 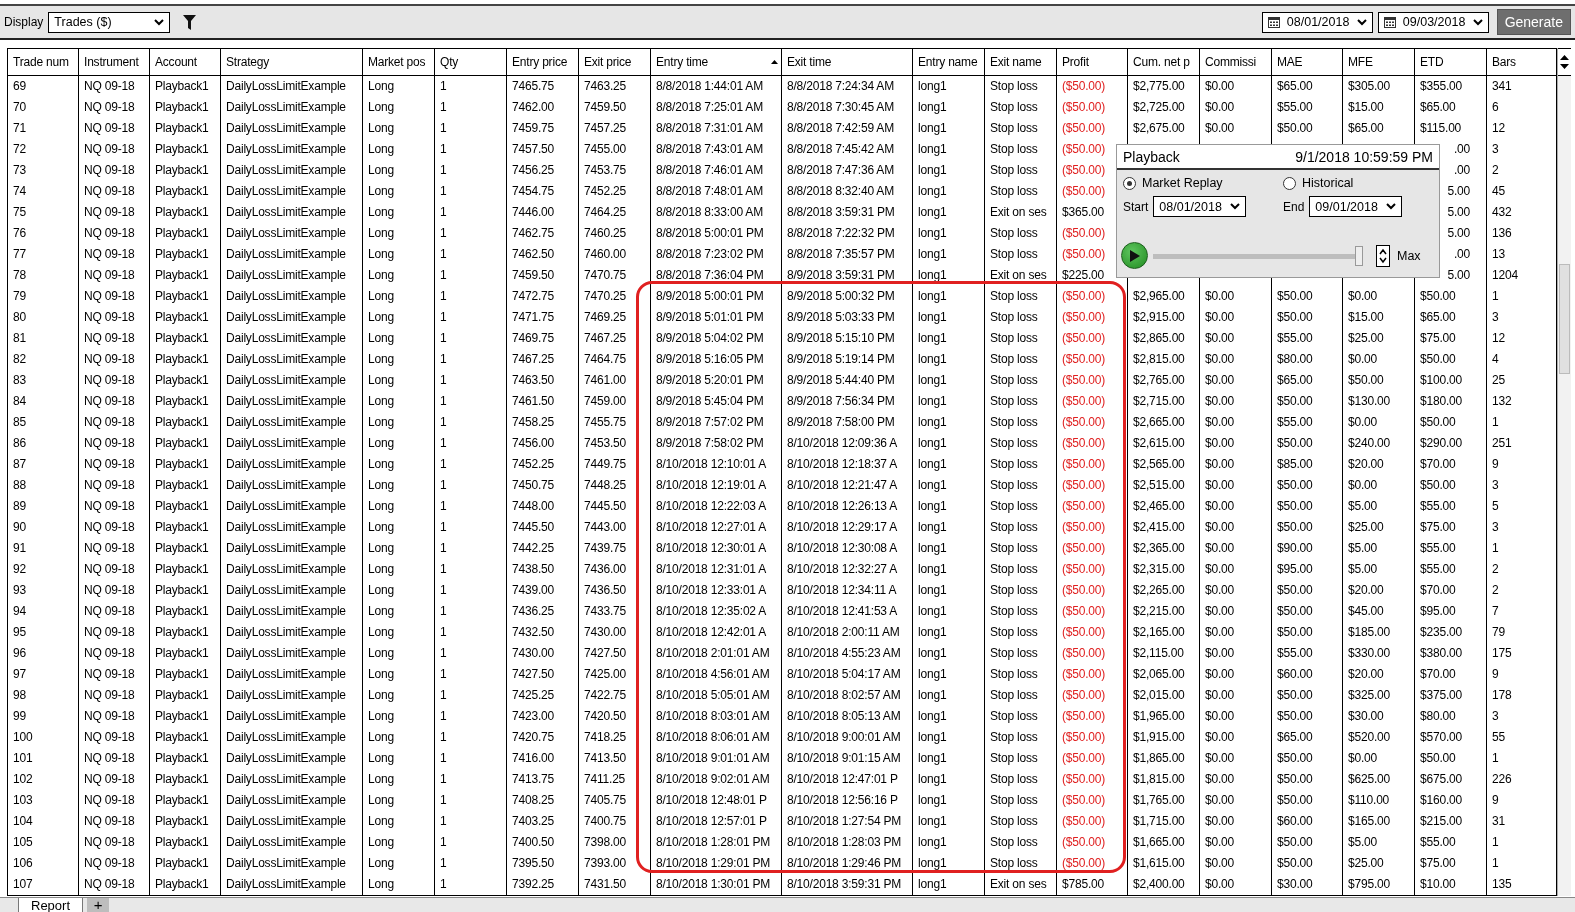 I want to click on column-header: Exit price, so click(x=615, y=62).